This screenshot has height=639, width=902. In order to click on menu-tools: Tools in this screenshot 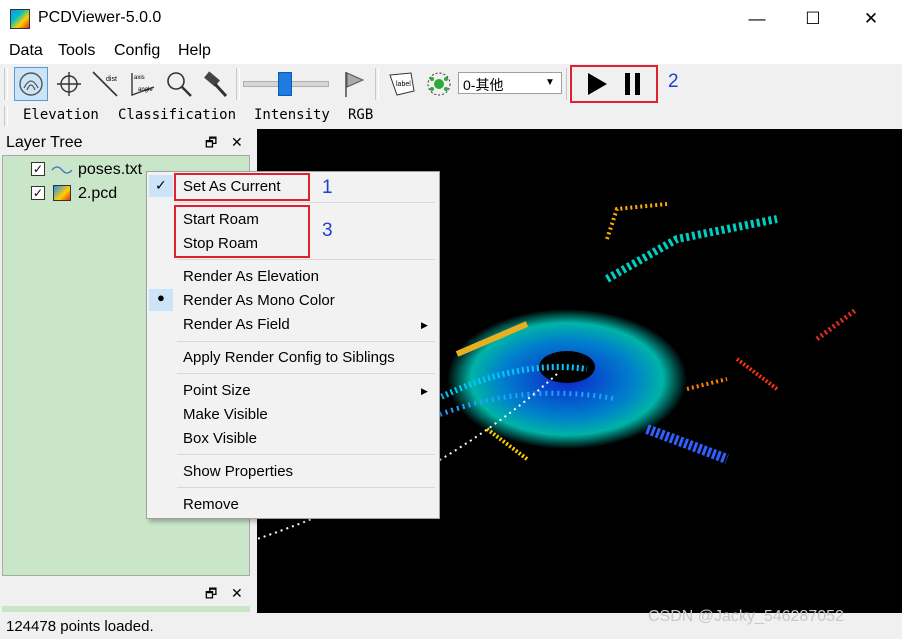, I will do `click(76, 51)`.